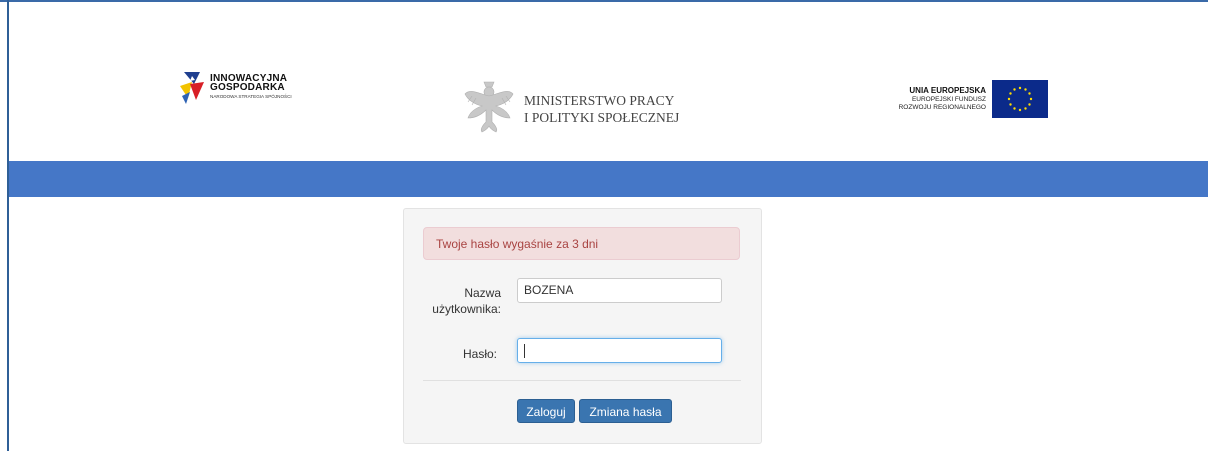 This screenshot has height=451, width=1208. Describe the element at coordinates (581, 243) in the screenshot. I see `password-expiry-alert: Twoje hasło wygaśnie za 3 dni` at that location.